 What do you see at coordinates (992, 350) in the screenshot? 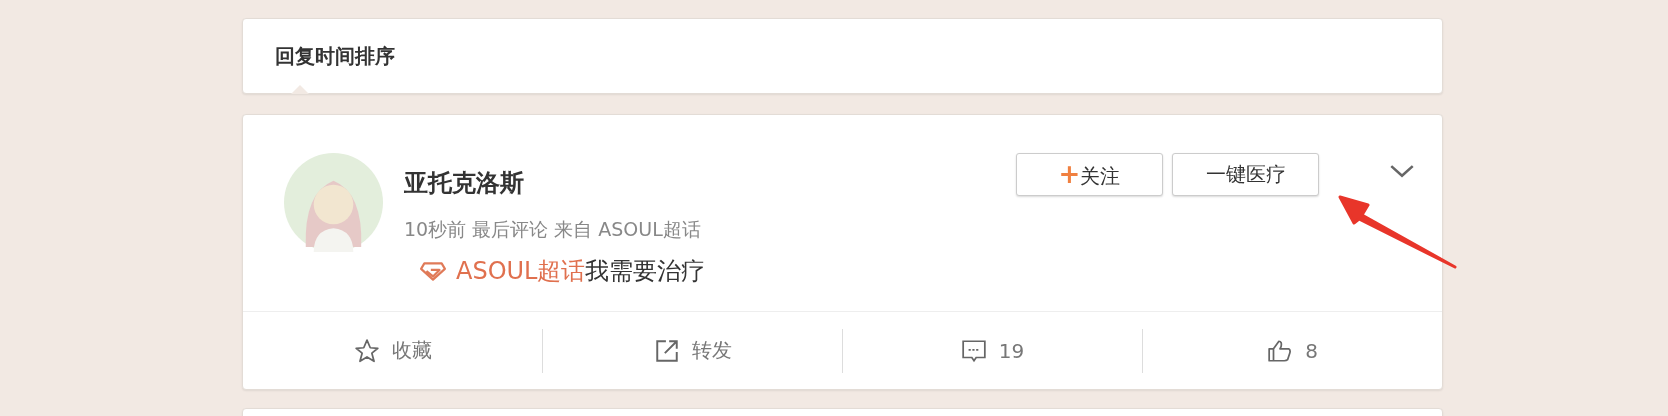
I see `comment-button: 19` at bounding box center [992, 350].